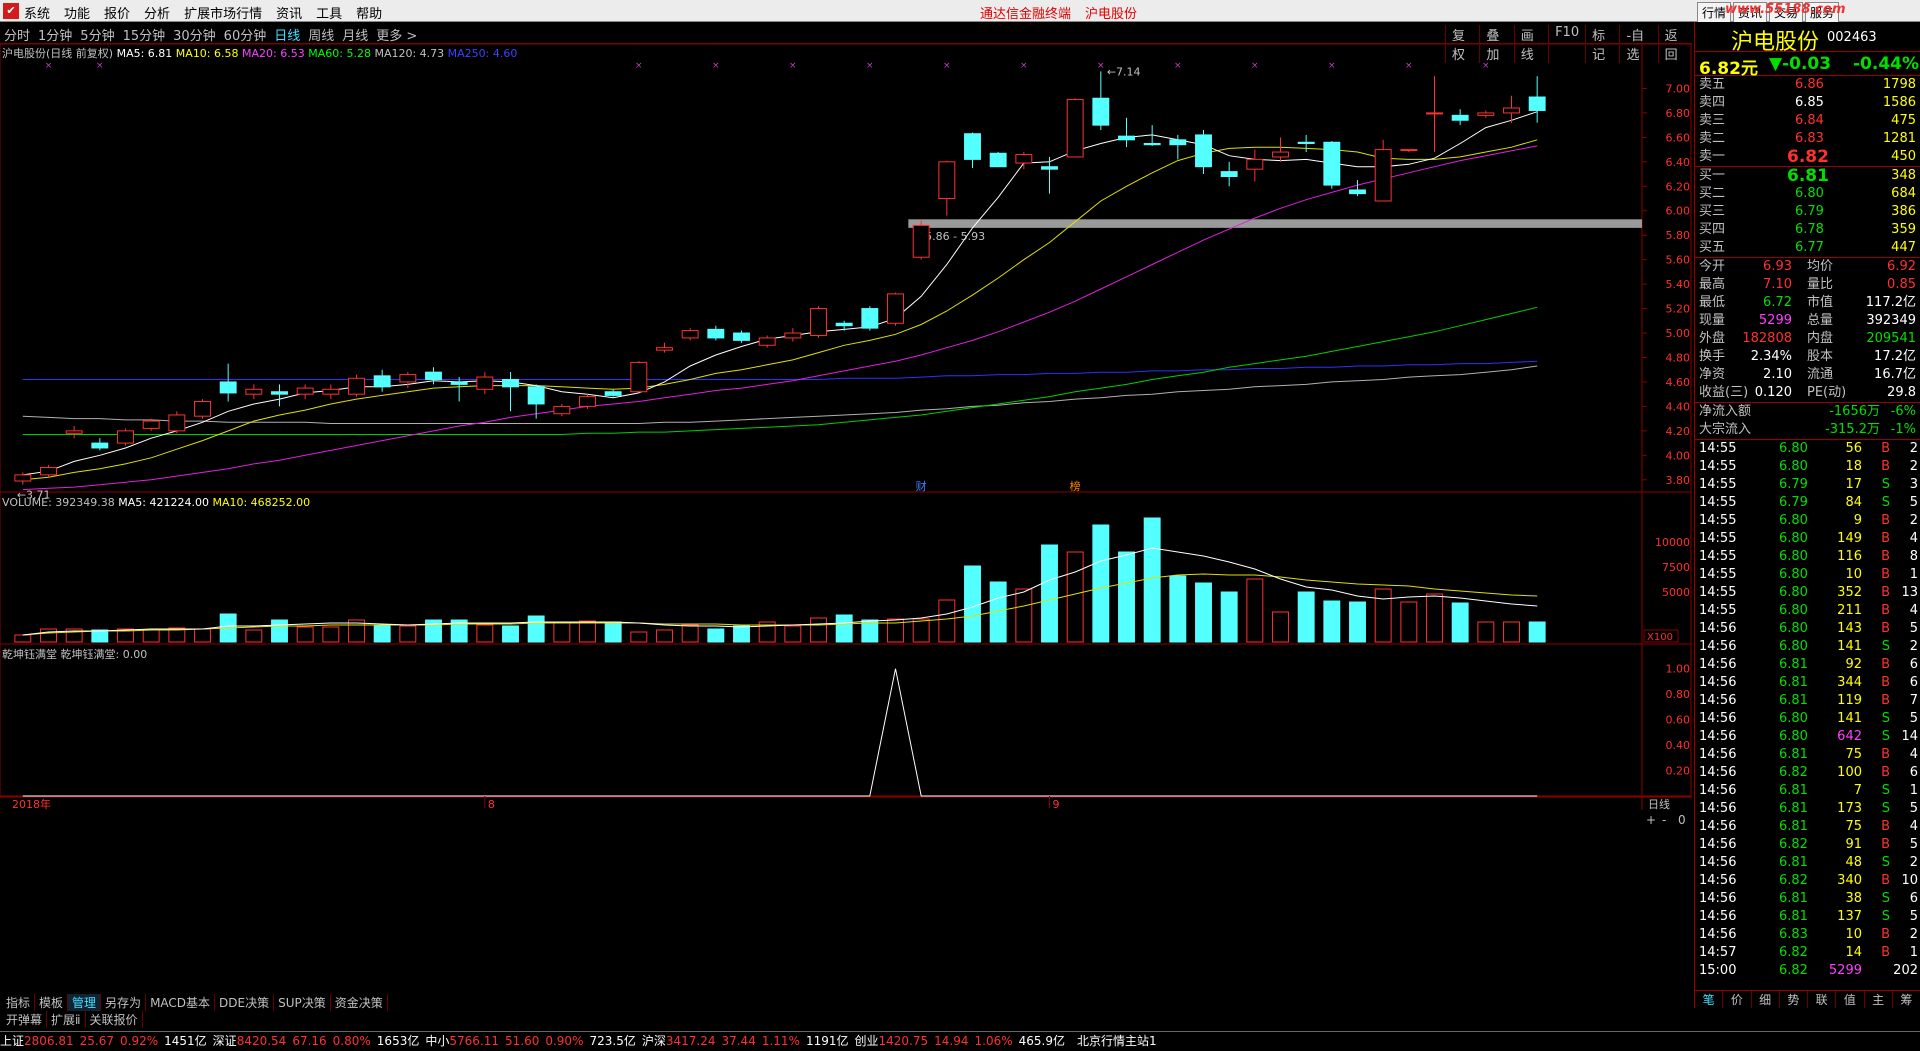 This screenshot has width=1920, height=1051. I want to click on tick-row: 14:55 6.80 56 B 2, so click(1807, 449).